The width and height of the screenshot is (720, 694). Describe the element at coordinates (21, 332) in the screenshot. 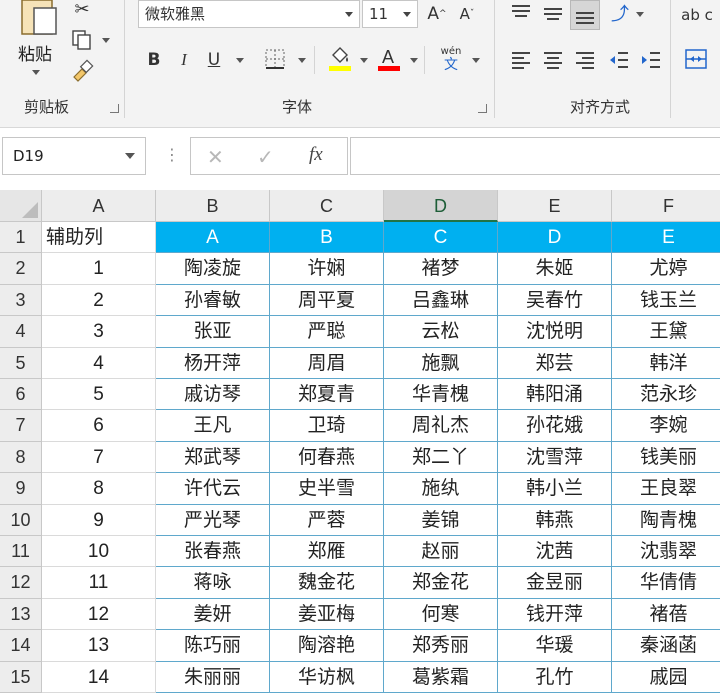

I see `row-header: 4` at that location.